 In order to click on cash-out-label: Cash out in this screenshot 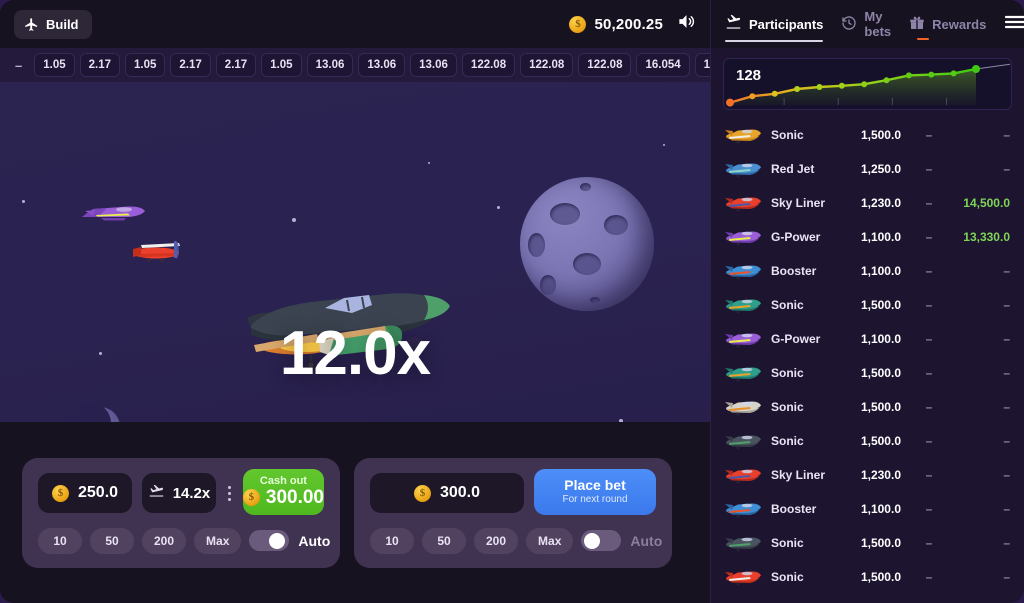, I will do `click(283, 480)`.